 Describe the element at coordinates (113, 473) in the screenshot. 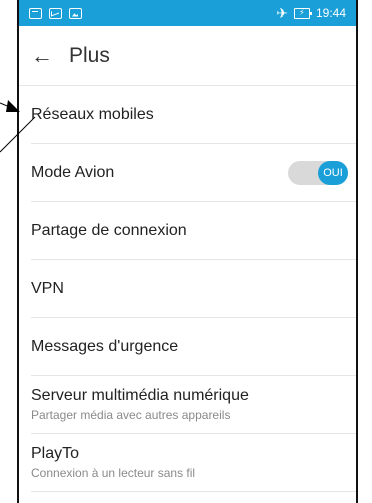

I see `list-item-subtitle: Connexion à un lecteur sans fil` at that location.